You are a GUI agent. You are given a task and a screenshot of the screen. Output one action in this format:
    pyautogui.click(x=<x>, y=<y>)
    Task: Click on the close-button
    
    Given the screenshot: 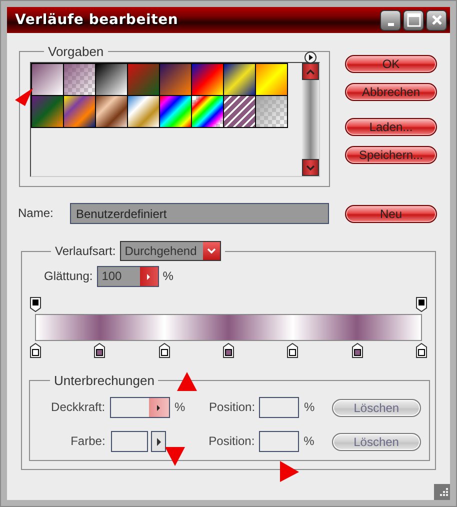 What is the action you would take?
    pyautogui.click(x=436, y=20)
    